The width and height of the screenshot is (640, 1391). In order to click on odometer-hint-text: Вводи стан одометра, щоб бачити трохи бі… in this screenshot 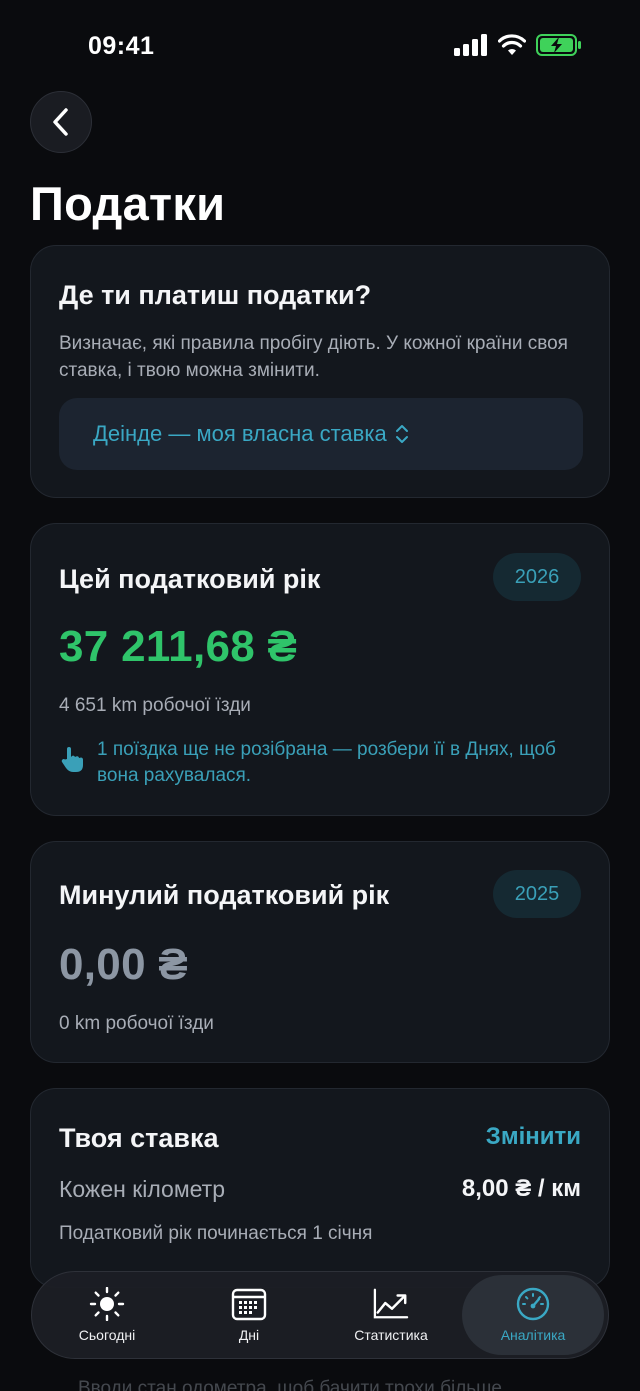, I will do `click(290, 1384)`.